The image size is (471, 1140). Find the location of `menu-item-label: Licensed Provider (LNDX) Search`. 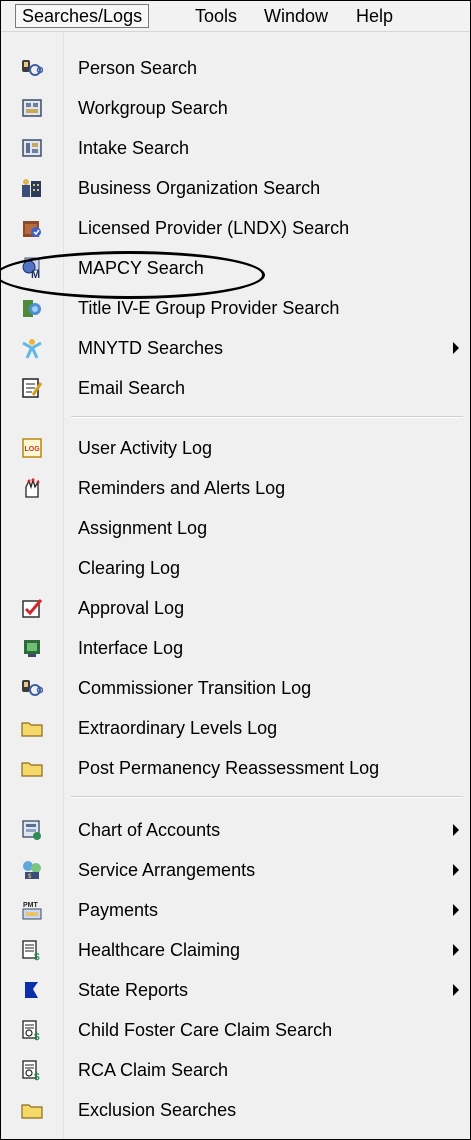

menu-item-label: Licensed Provider (LNDX) Search is located at coordinates (214, 228).